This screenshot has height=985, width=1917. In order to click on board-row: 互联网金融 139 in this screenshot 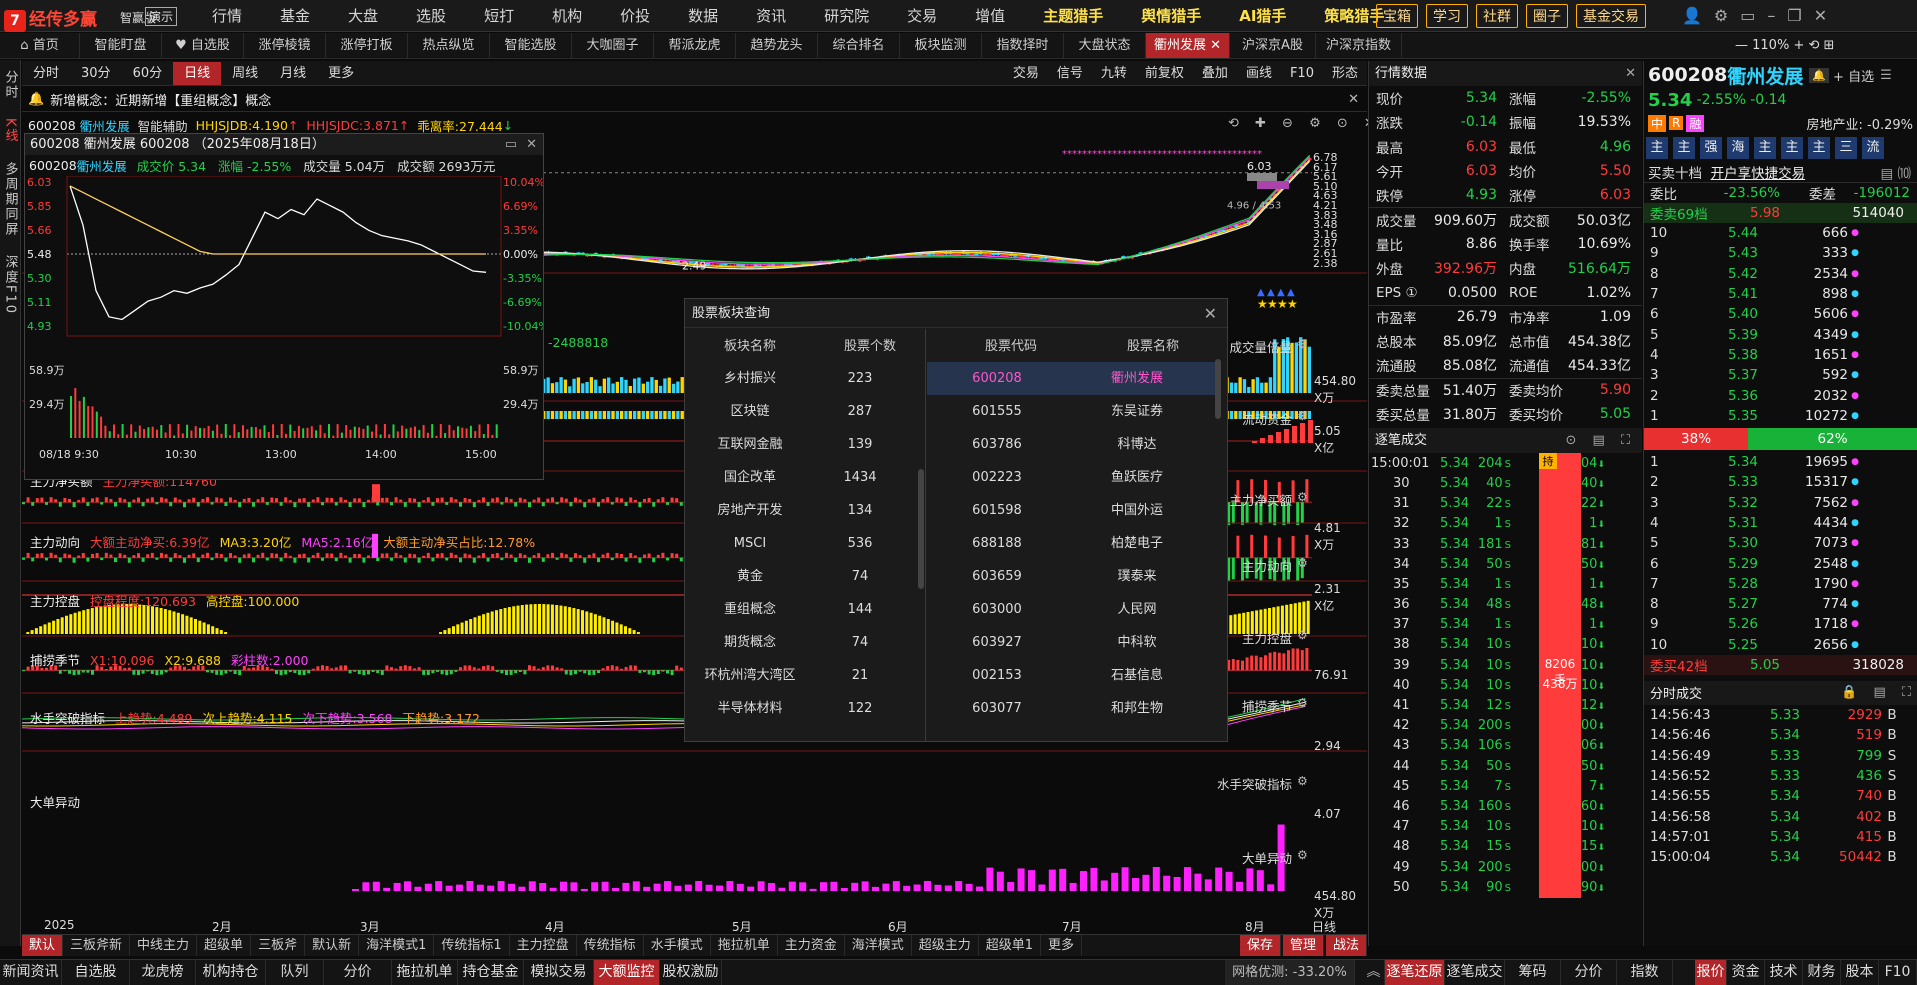, I will do `click(807, 444)`.